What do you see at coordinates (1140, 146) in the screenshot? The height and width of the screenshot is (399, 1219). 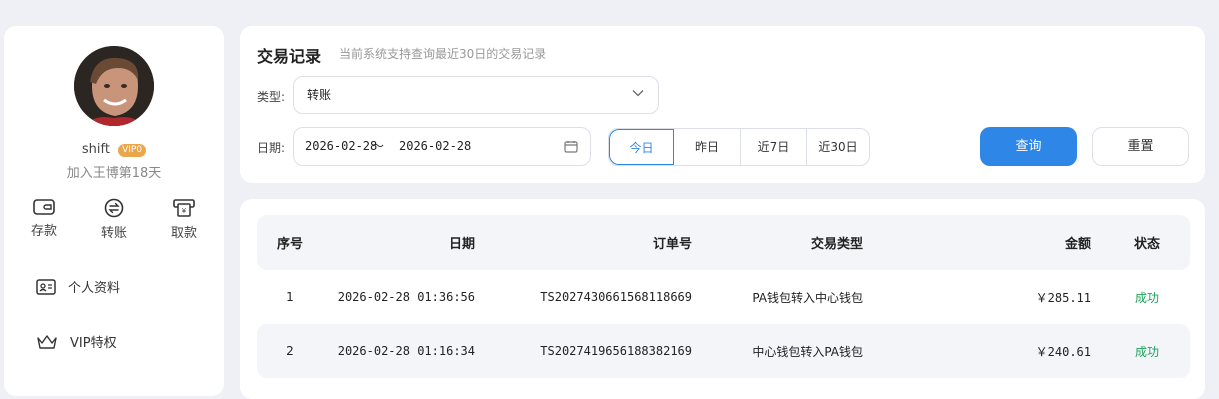 I see `reset-button: 重置` at bounding box center [1140, 146].